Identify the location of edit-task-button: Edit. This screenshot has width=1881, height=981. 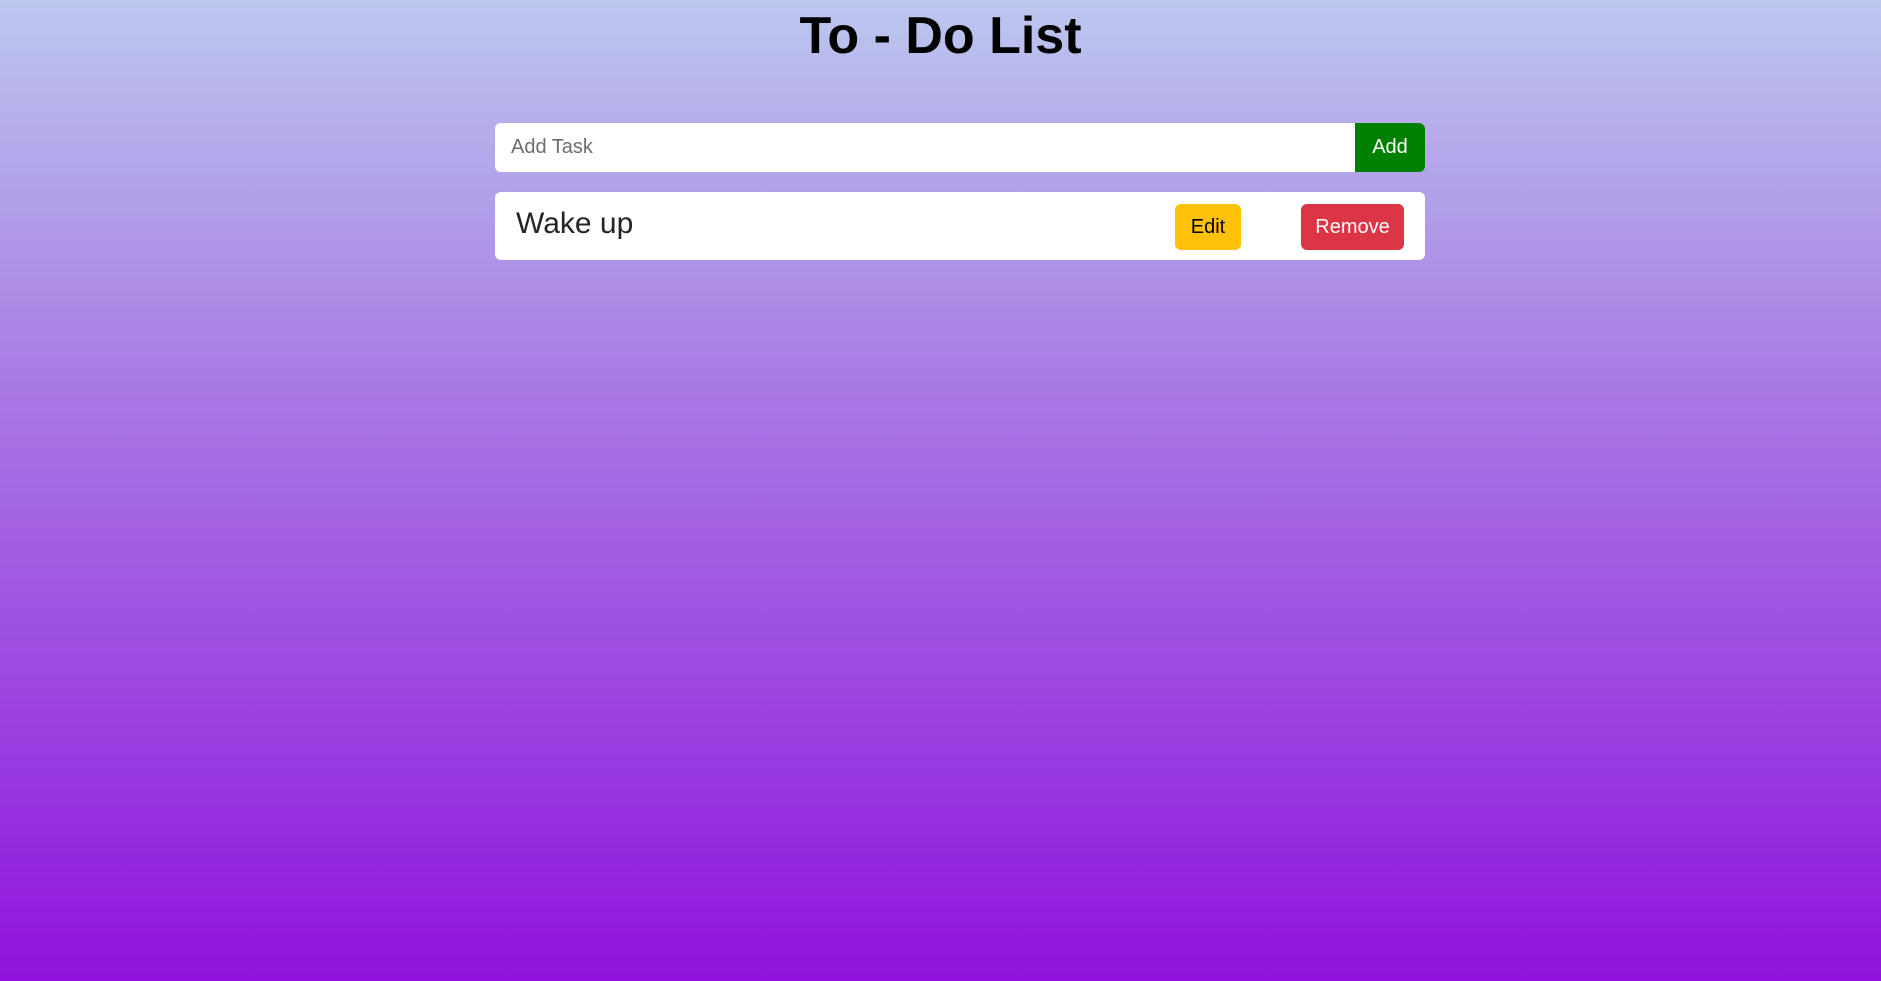
(1208, 227).